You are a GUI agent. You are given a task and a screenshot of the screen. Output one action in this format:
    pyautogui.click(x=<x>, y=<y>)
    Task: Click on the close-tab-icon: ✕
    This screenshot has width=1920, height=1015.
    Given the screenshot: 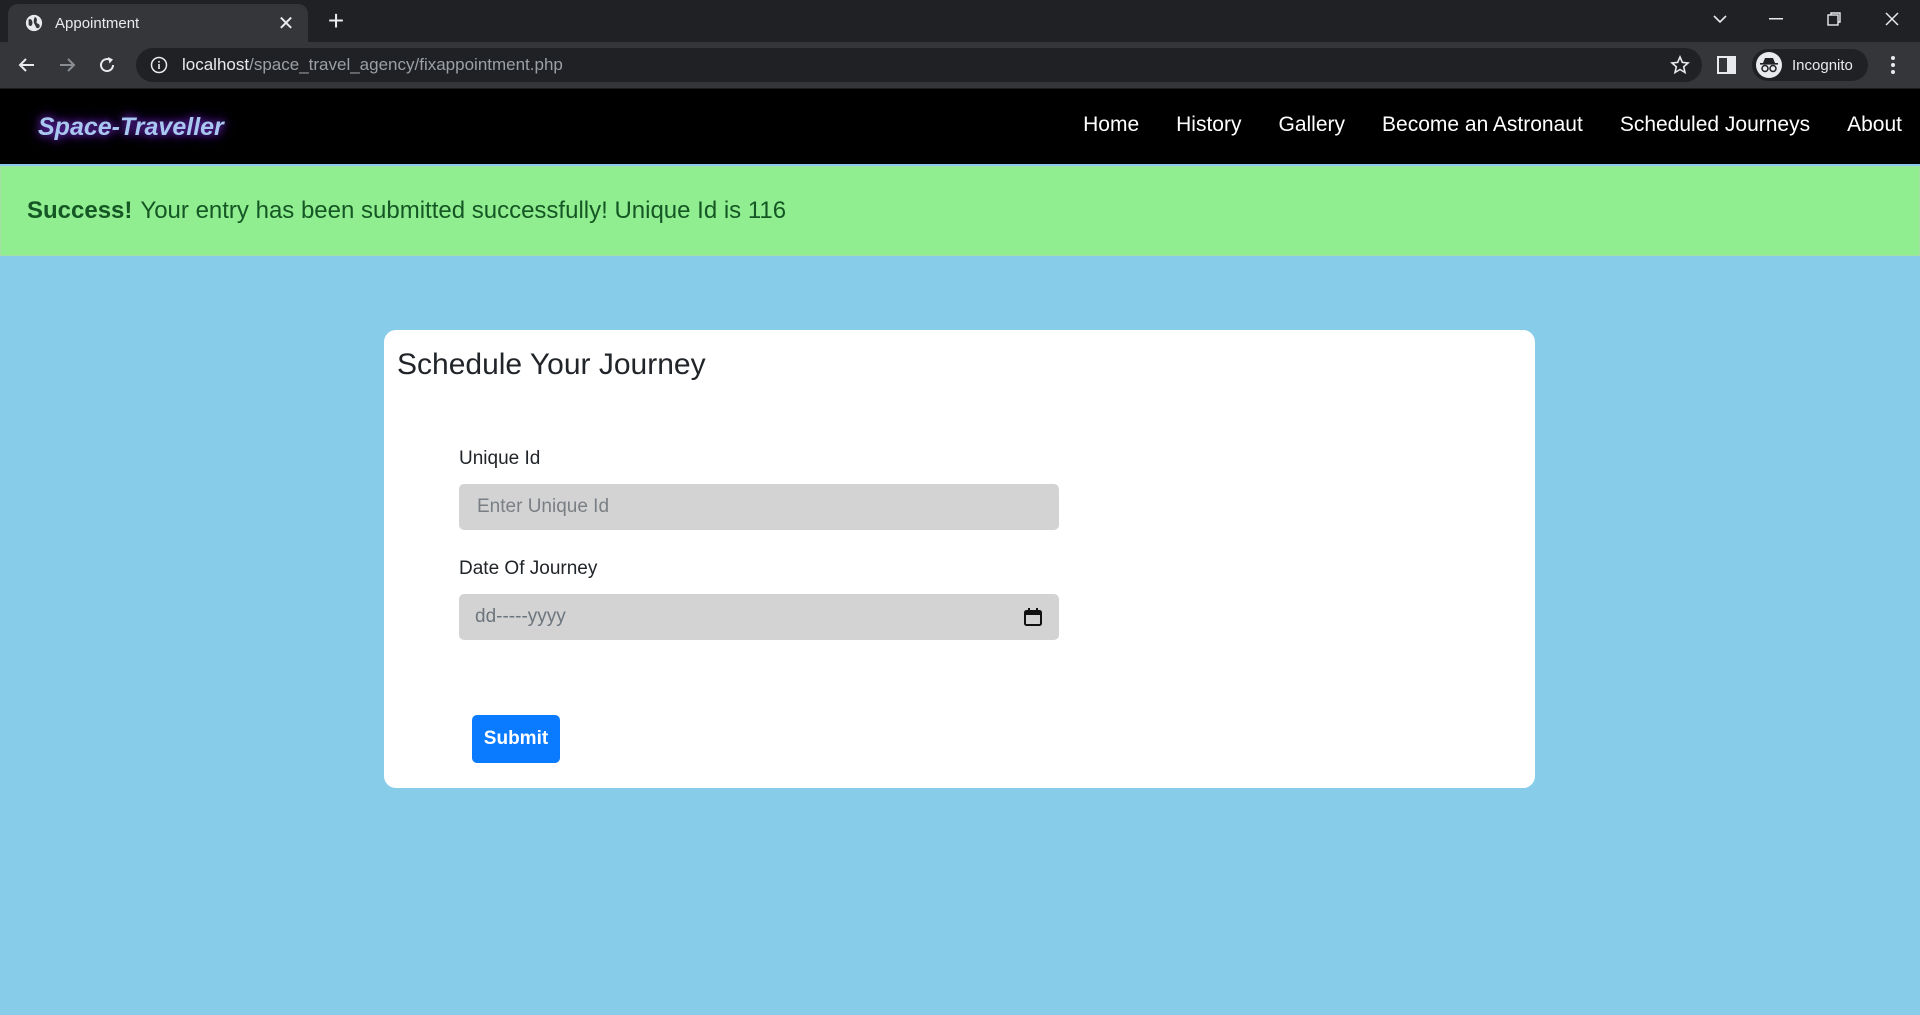 What is the action you would take?
    pyautogui.click(x=286, y=23)
    